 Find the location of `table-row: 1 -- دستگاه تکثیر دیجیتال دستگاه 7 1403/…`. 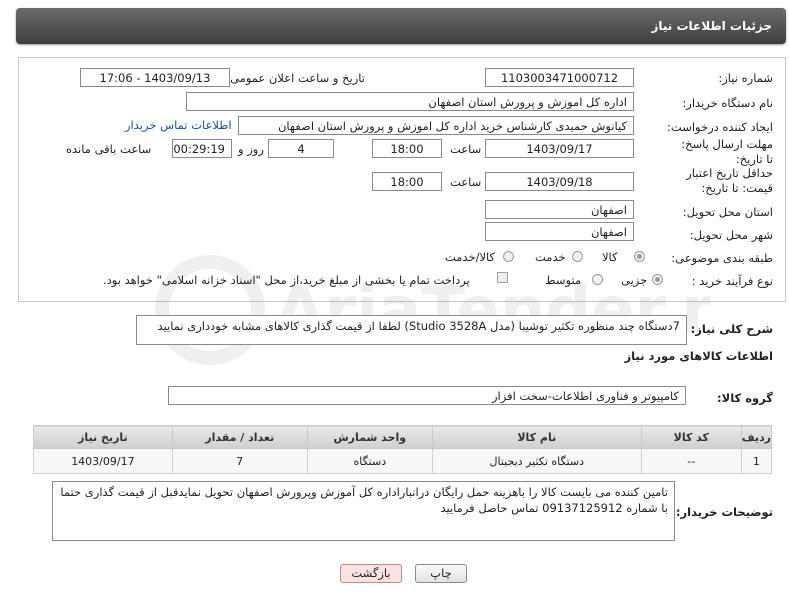

table-row: 1 -- دستگاه تکثیر دیجیتال دستگاه 7 1403/… is located at coordinates (403, 461).